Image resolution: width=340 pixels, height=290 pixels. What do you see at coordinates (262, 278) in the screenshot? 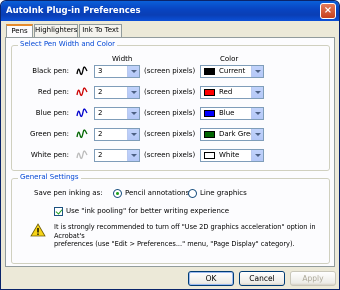
I see `cancel-button: Cancel` at bounding box center [262, 278].